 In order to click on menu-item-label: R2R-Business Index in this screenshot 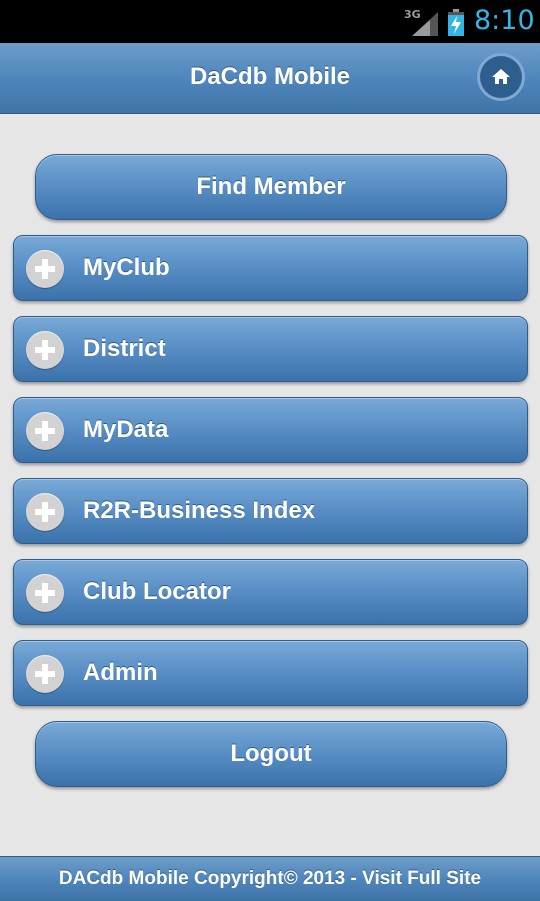, I will do `click(199, 510)`.